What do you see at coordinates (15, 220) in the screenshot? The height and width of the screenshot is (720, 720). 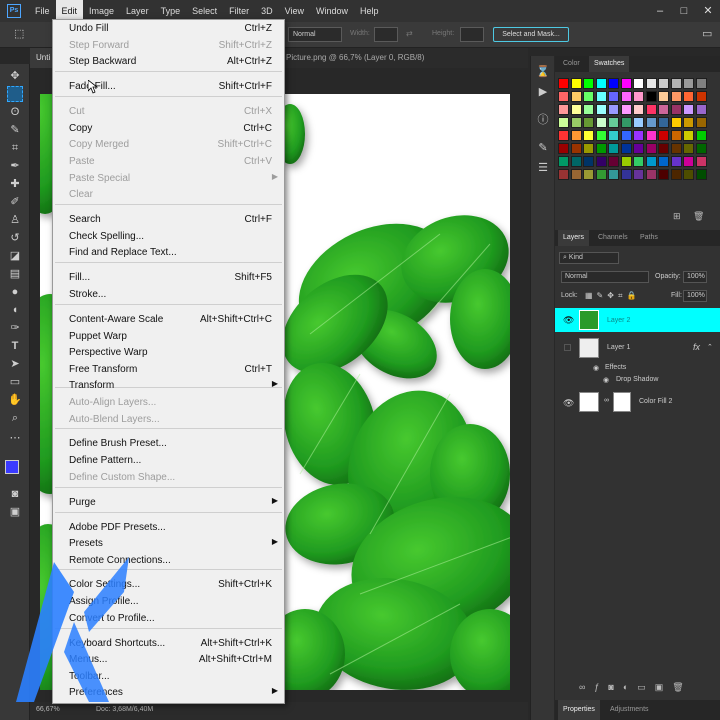 I see `clone-stamp-icon: ♙` at bounding box center [15, 220].